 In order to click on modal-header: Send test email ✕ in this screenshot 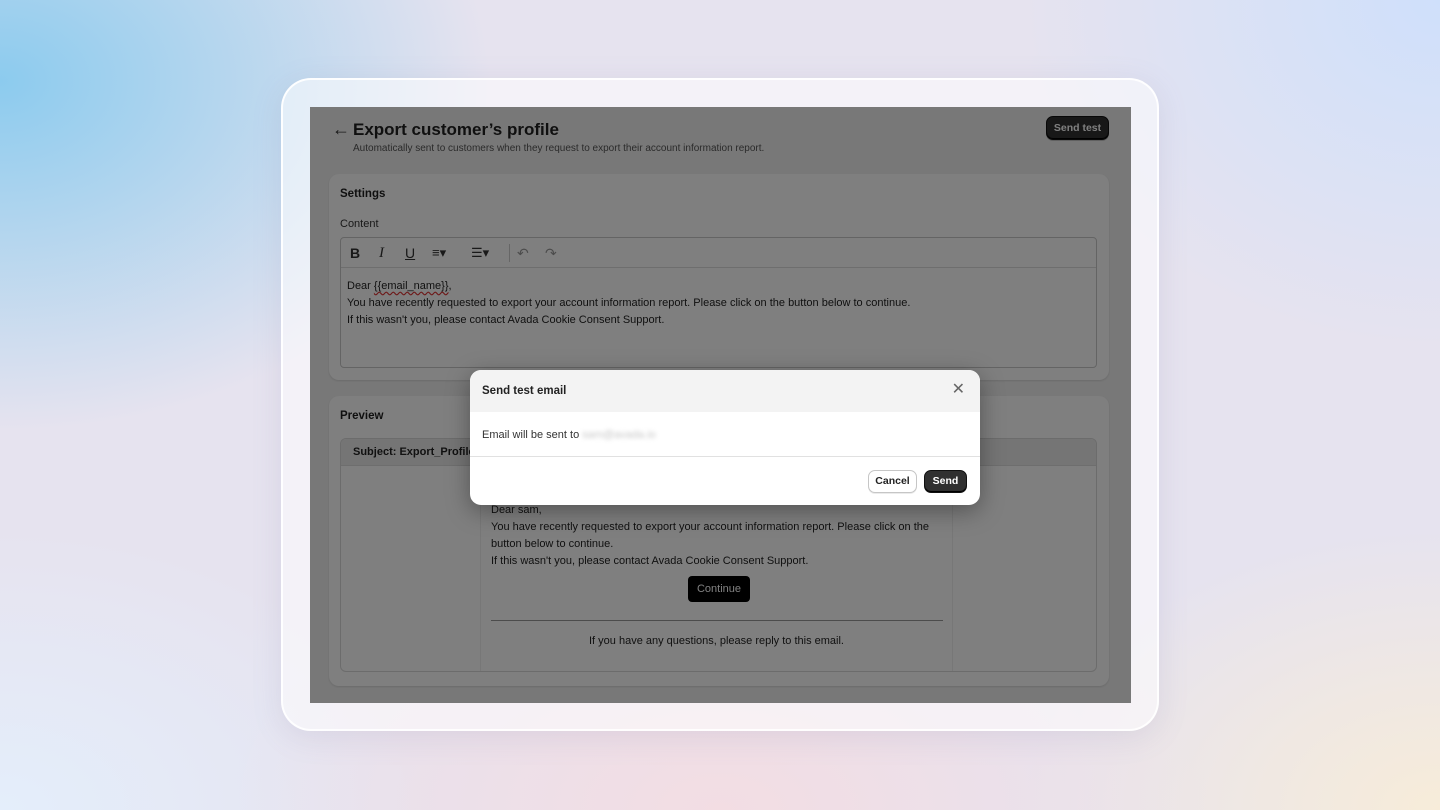, I will do `click(725, 391)`.